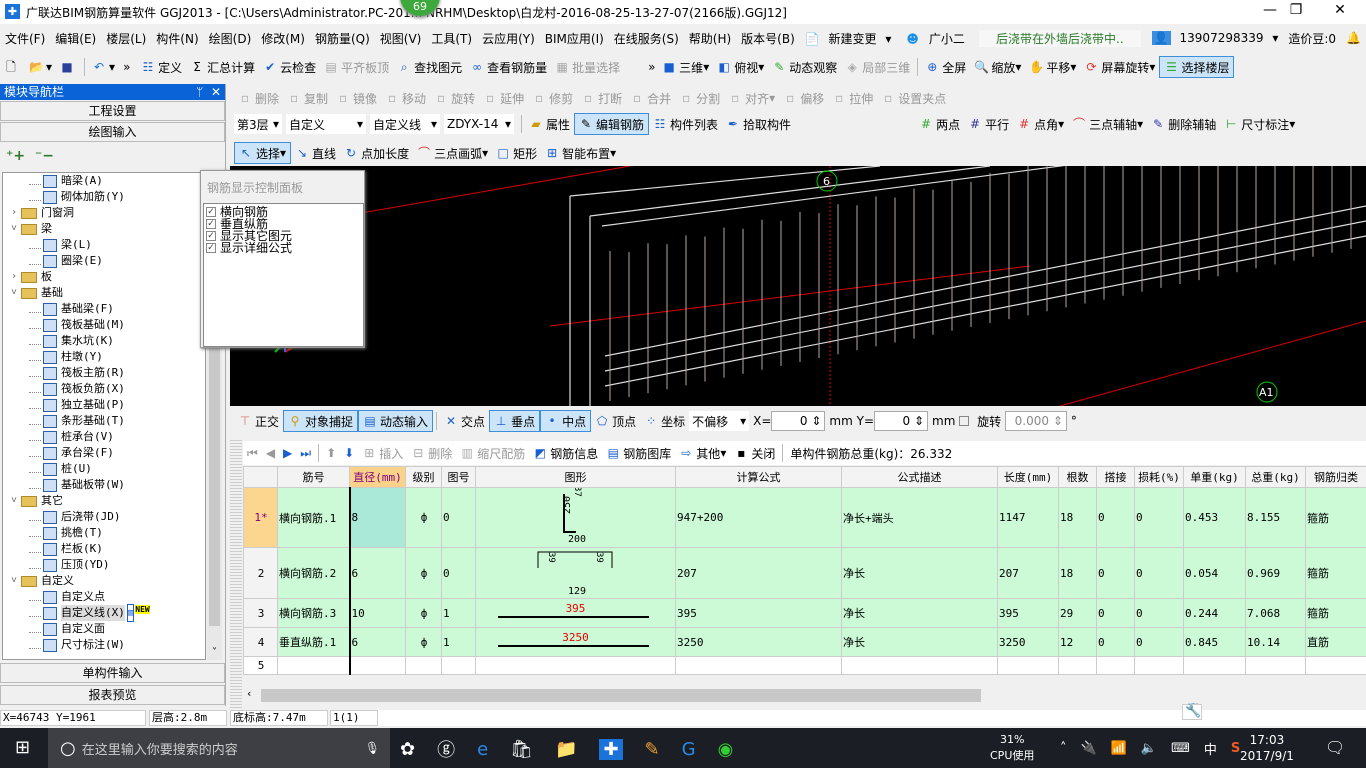  Describe the element at coordinates (260, 613) in the screenshot. I see `row-number: 3` at that location.